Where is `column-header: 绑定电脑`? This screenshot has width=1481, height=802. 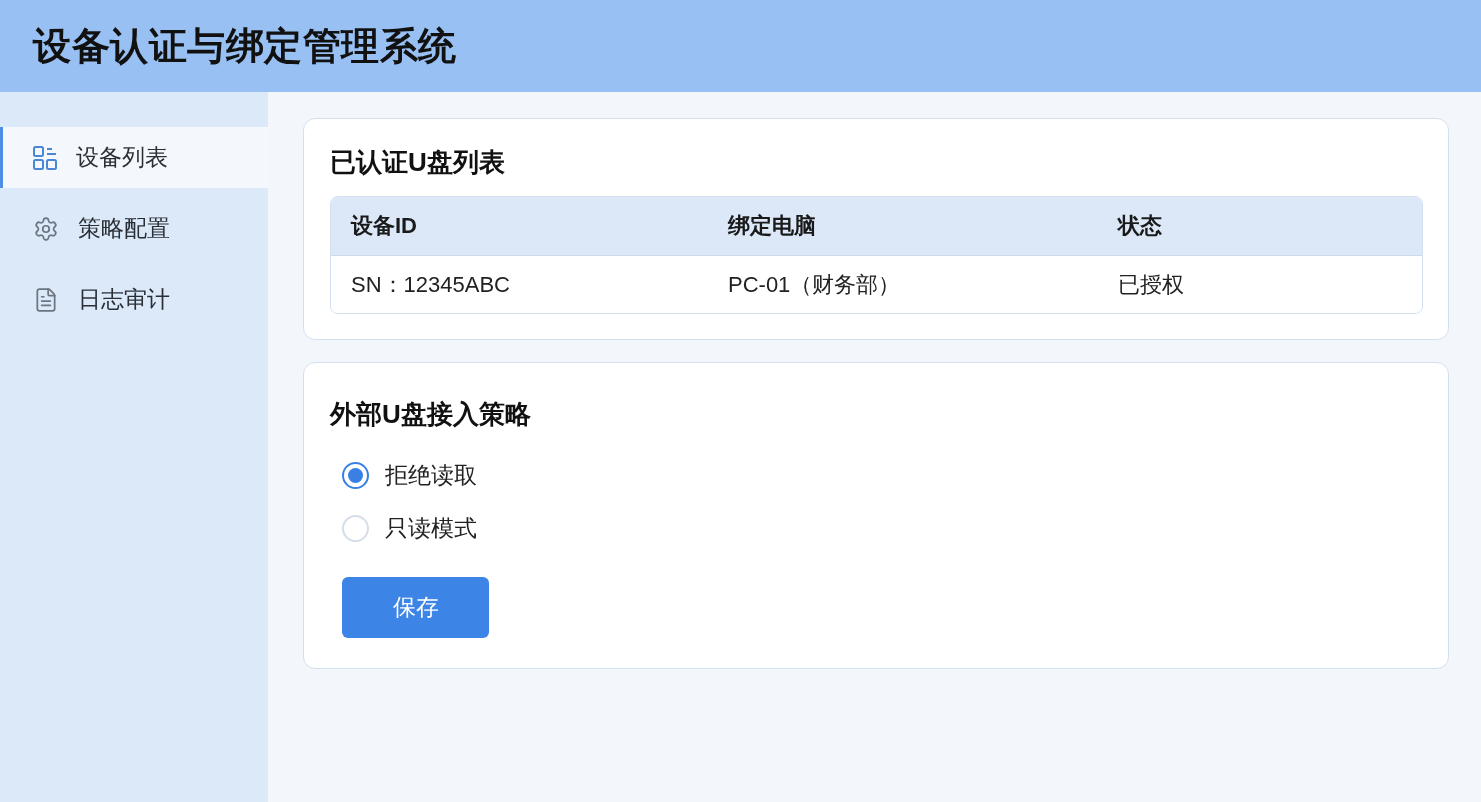 column-header: 绑定电脑 is located at coordinates (903, 226).